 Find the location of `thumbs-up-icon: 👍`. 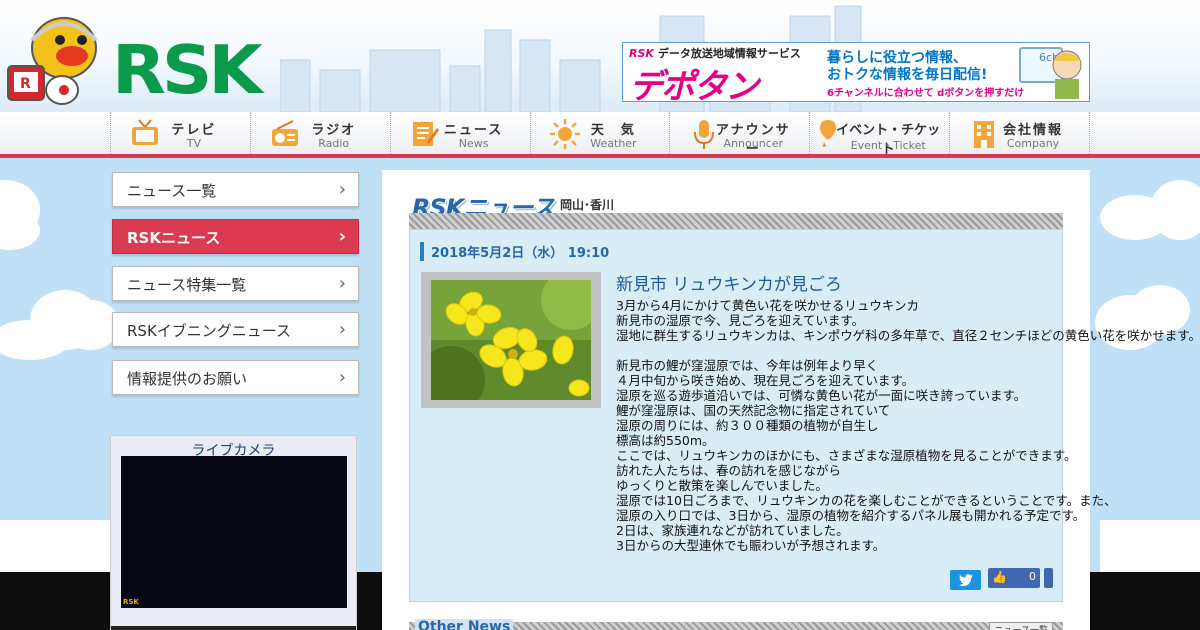

thumbs-up-icon: 👍 is located at coordinates (999, 577).